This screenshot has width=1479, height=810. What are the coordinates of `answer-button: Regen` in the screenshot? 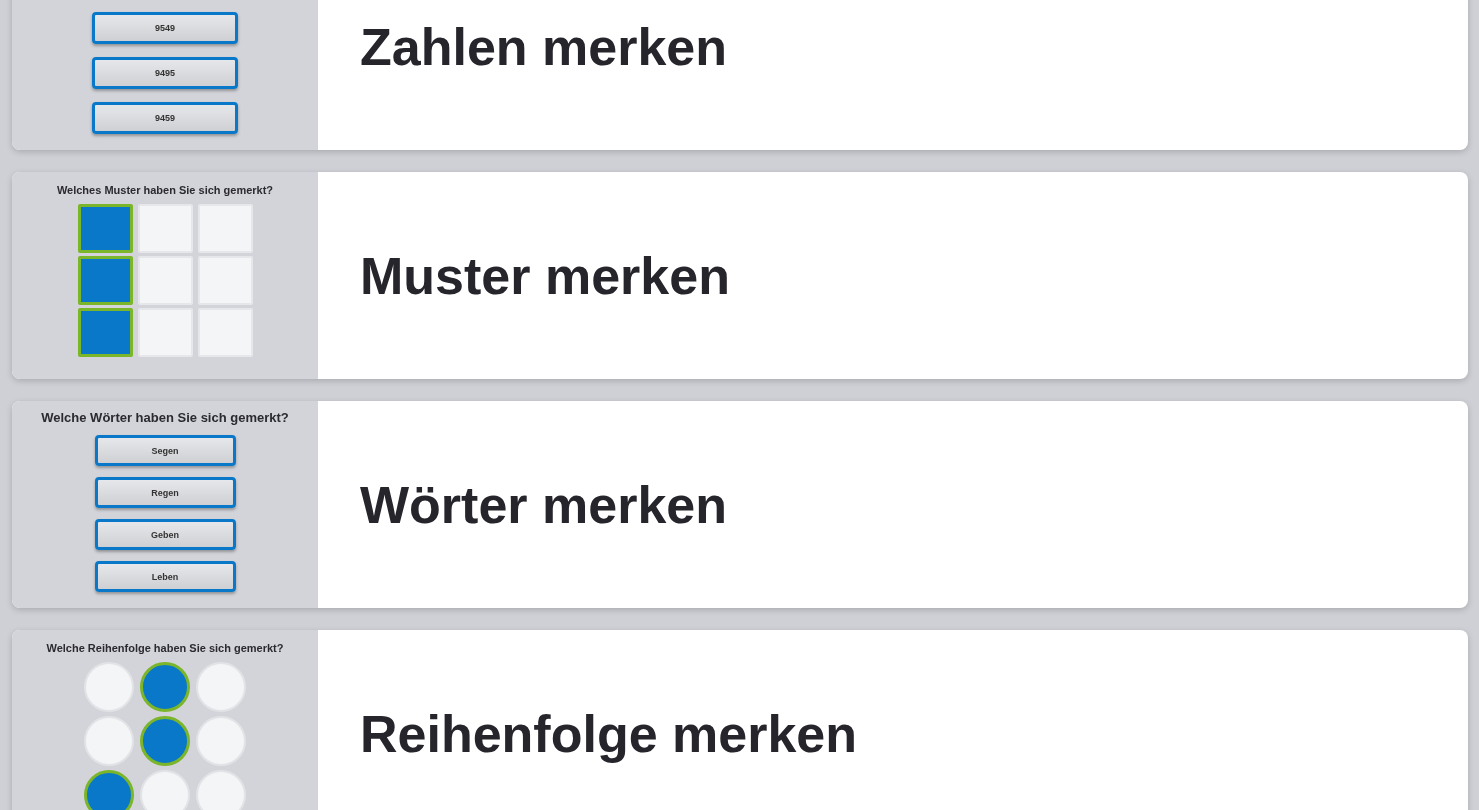 It's located at (165, 492).